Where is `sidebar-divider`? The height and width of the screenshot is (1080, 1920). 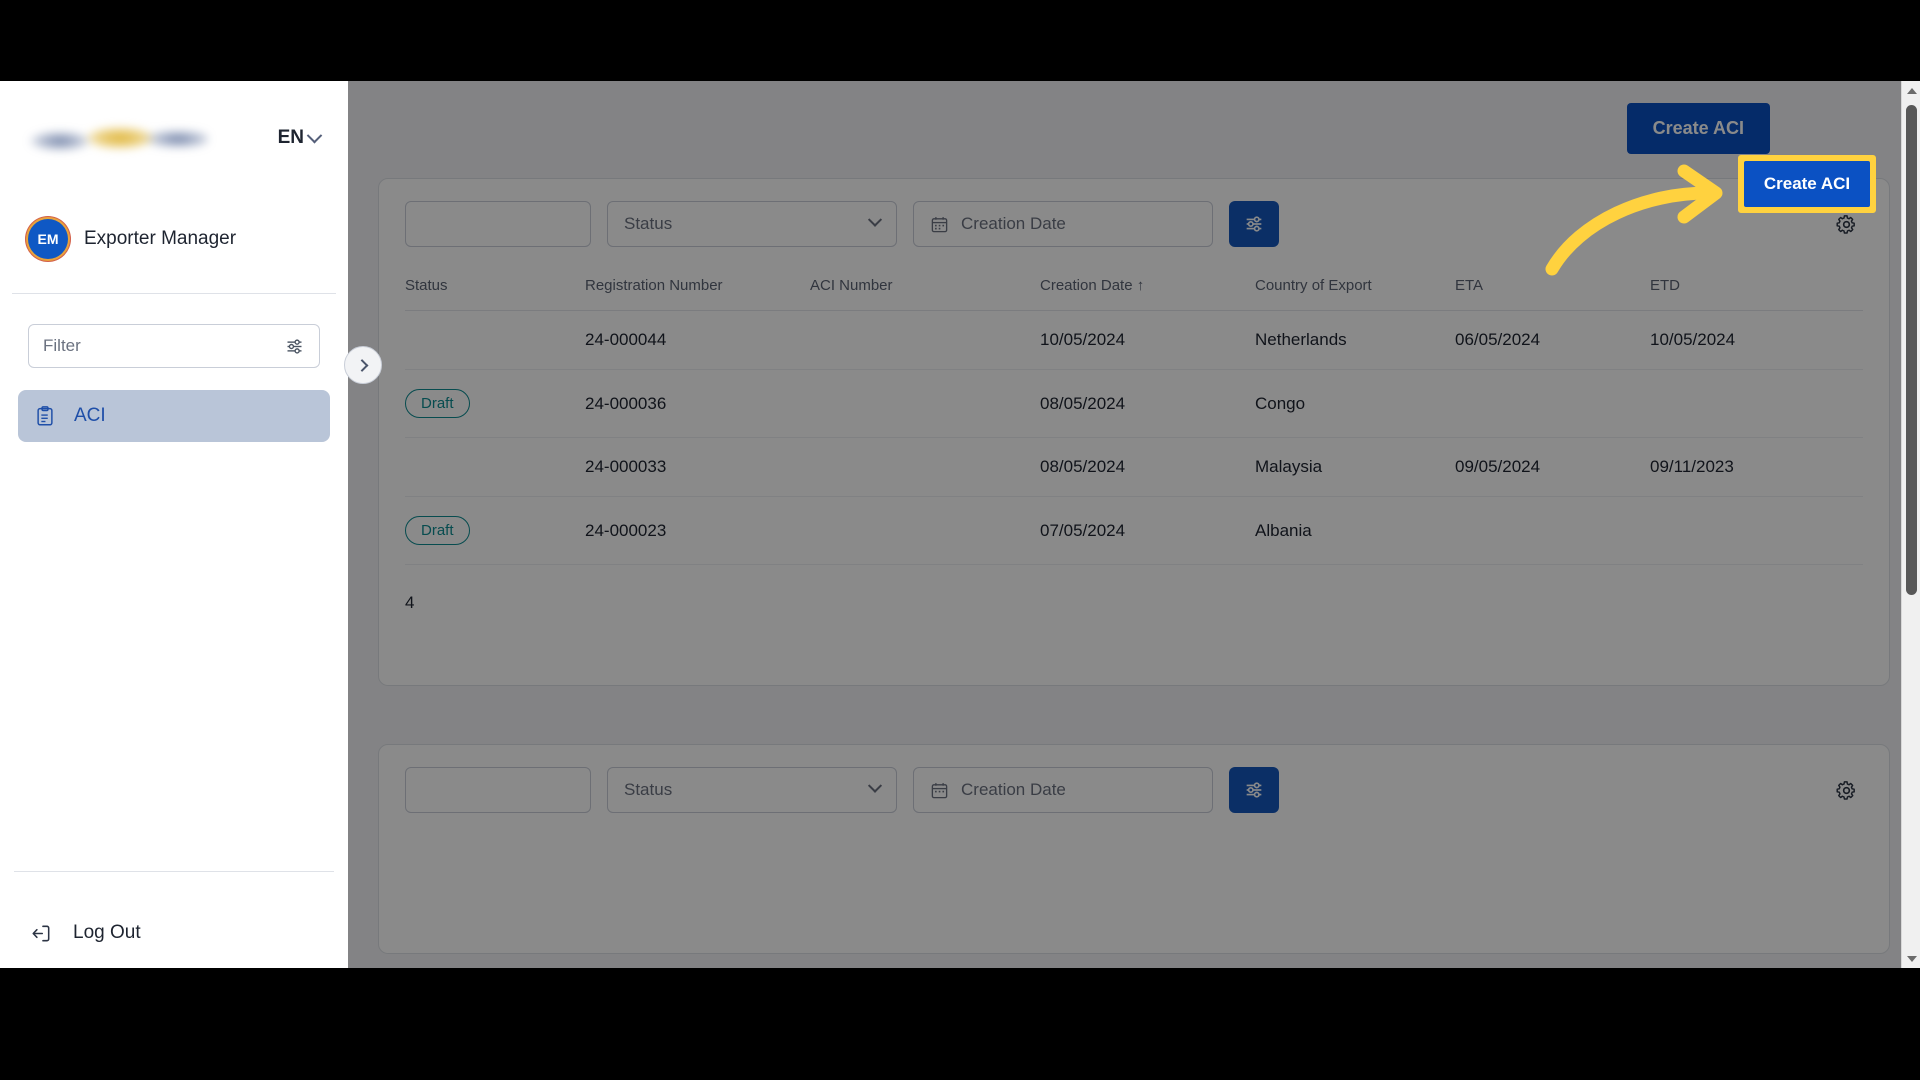 sidebar-divider is located at coordinates (174, 293).